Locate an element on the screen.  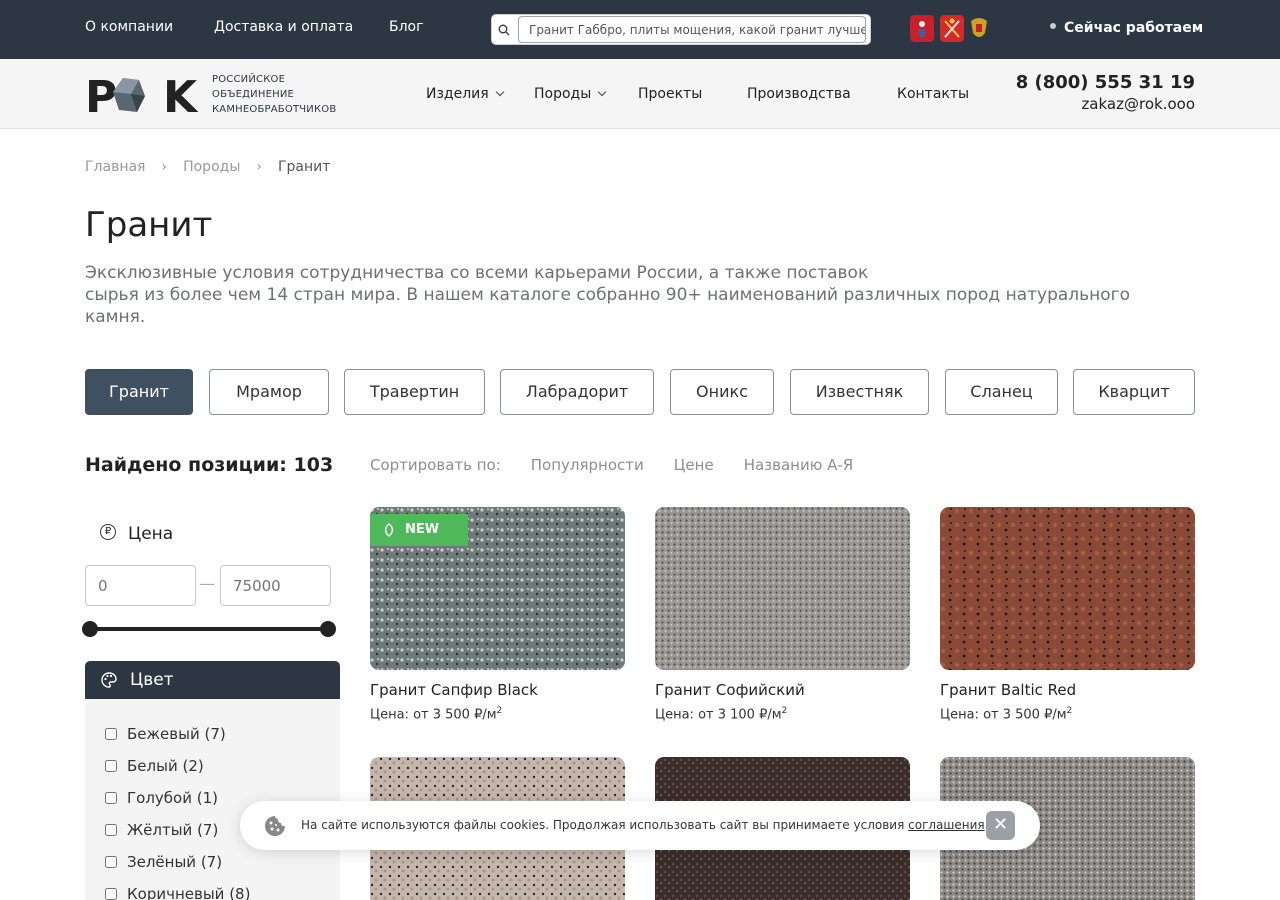
nav-item-production: Производства is located at coordinates (799, 94).